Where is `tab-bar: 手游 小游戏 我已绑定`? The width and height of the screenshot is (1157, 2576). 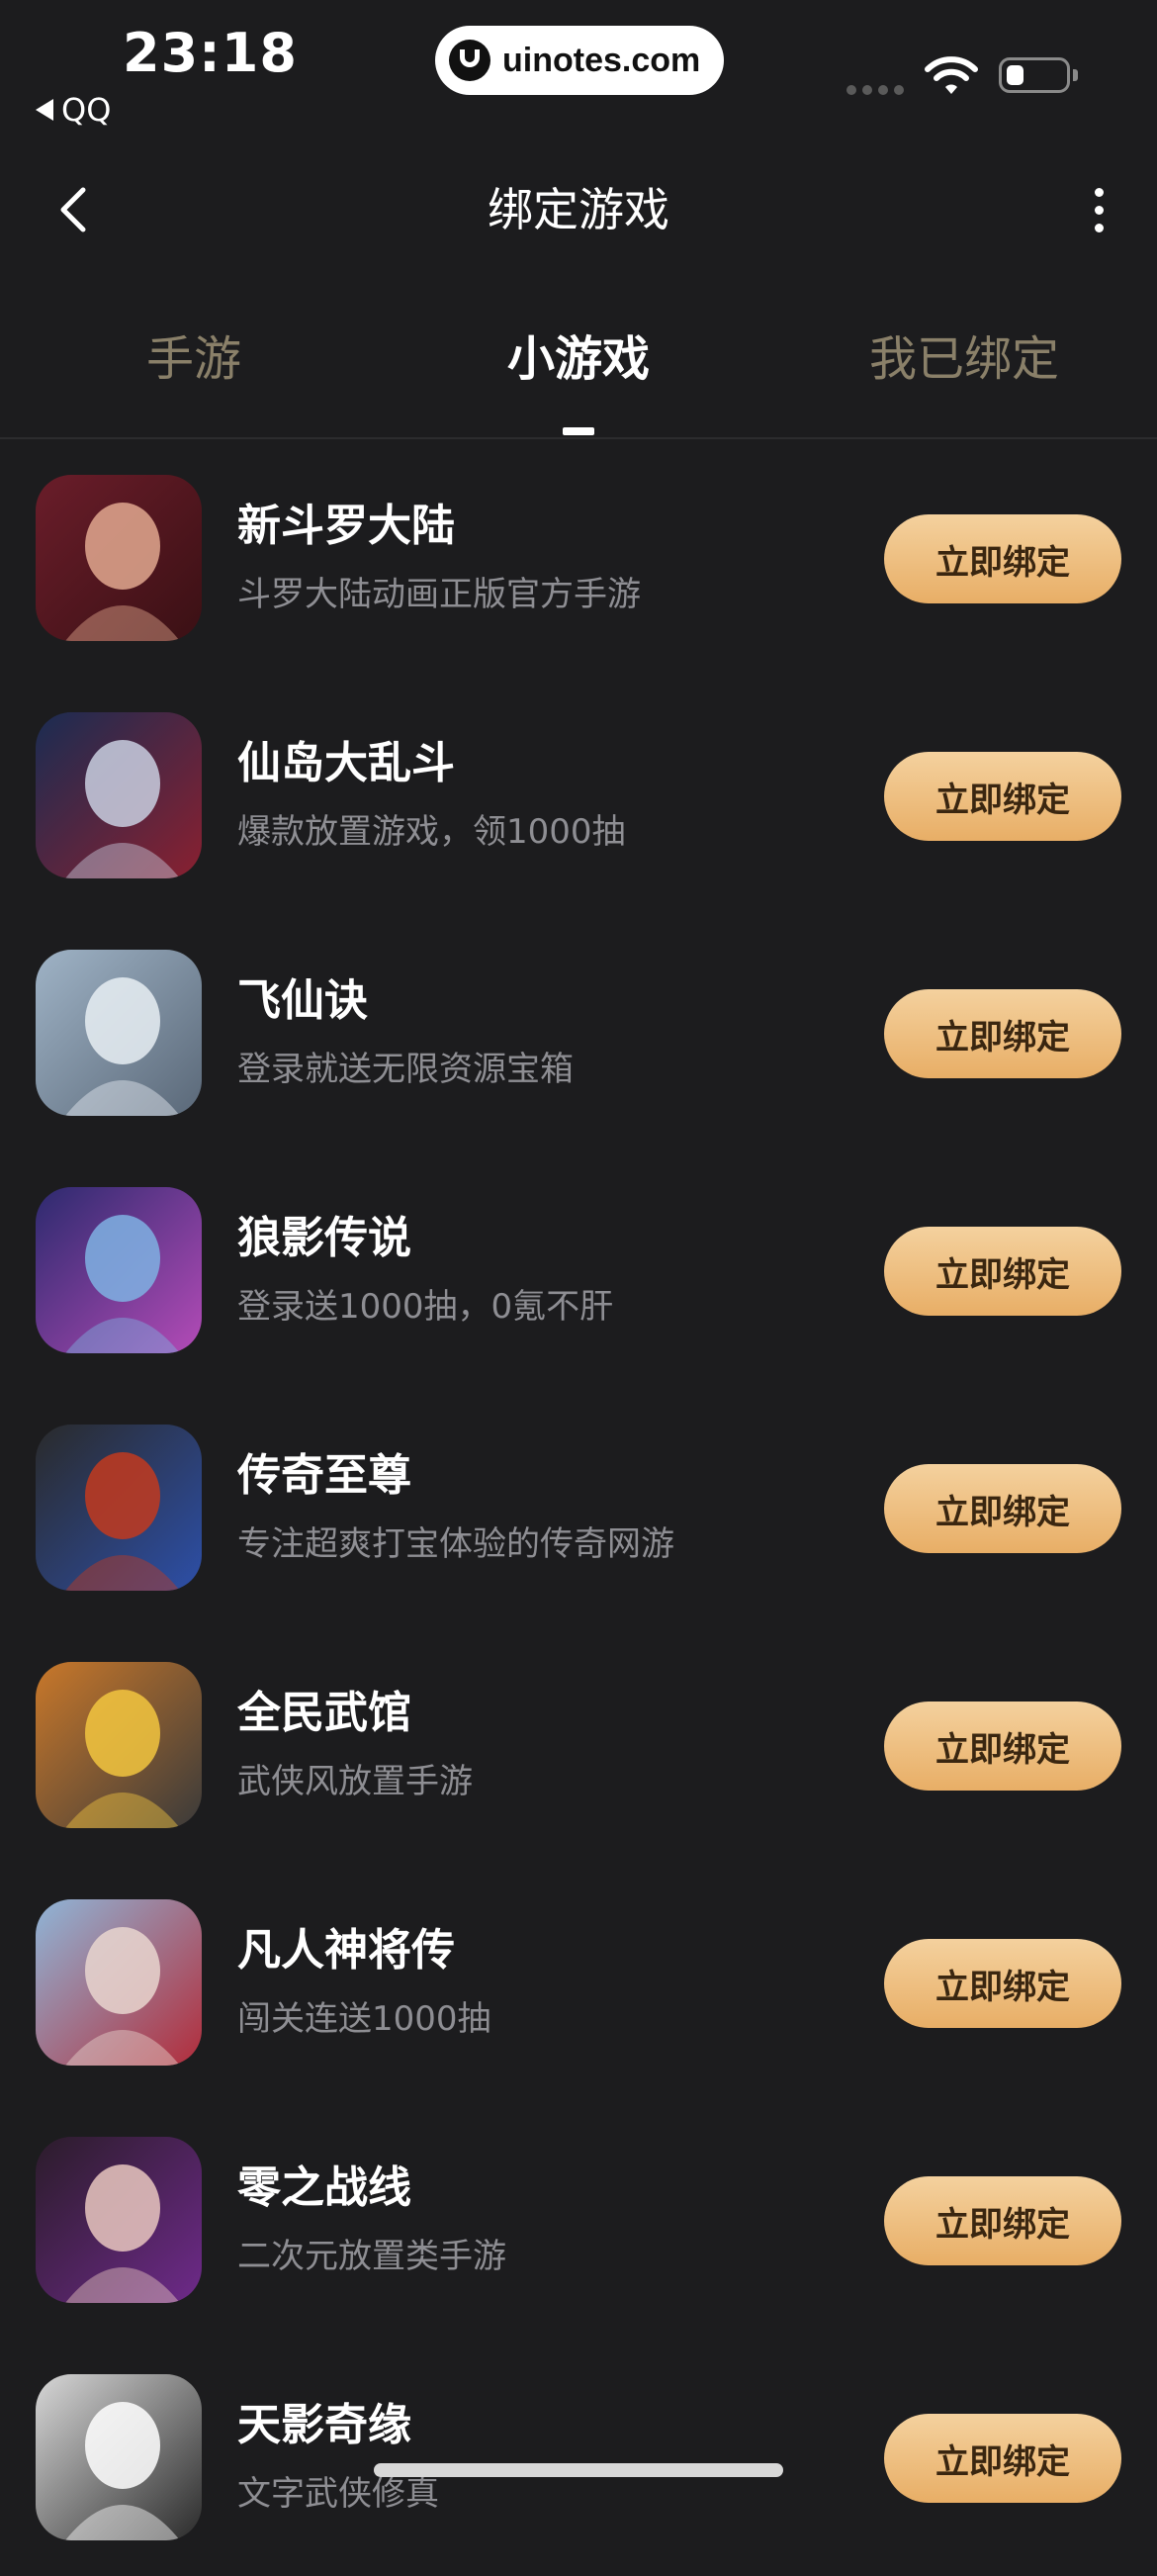 tab-bar: 手游 小游戏 我已绑定 is located at coordinates (578, 378).